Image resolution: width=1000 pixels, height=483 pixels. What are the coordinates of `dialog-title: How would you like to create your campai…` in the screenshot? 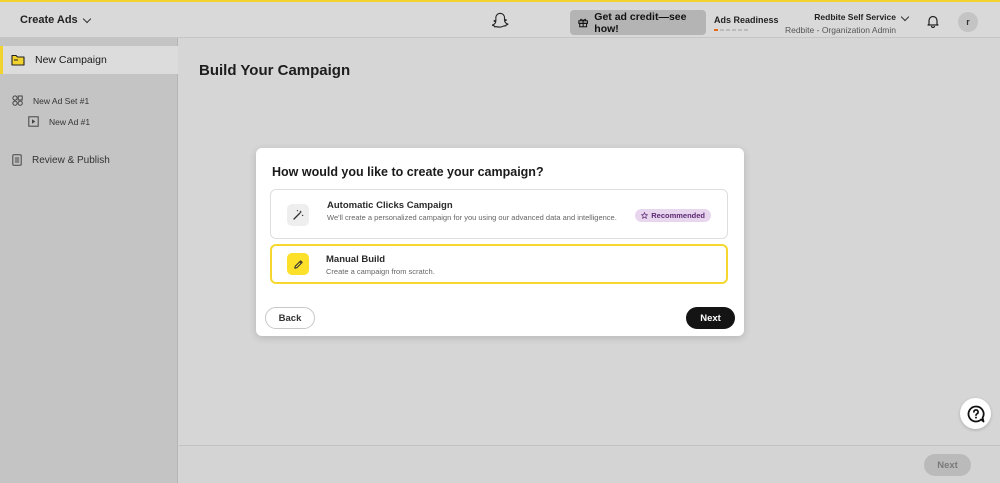 It's located at (408, 172).